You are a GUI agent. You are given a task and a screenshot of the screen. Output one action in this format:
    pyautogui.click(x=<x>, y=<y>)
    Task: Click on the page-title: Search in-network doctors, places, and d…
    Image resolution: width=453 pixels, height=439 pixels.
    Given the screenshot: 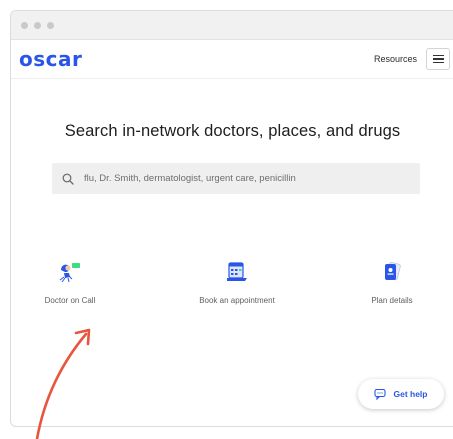 What is the action you would take?
    pyautogui.click(x=232, y=131)
    